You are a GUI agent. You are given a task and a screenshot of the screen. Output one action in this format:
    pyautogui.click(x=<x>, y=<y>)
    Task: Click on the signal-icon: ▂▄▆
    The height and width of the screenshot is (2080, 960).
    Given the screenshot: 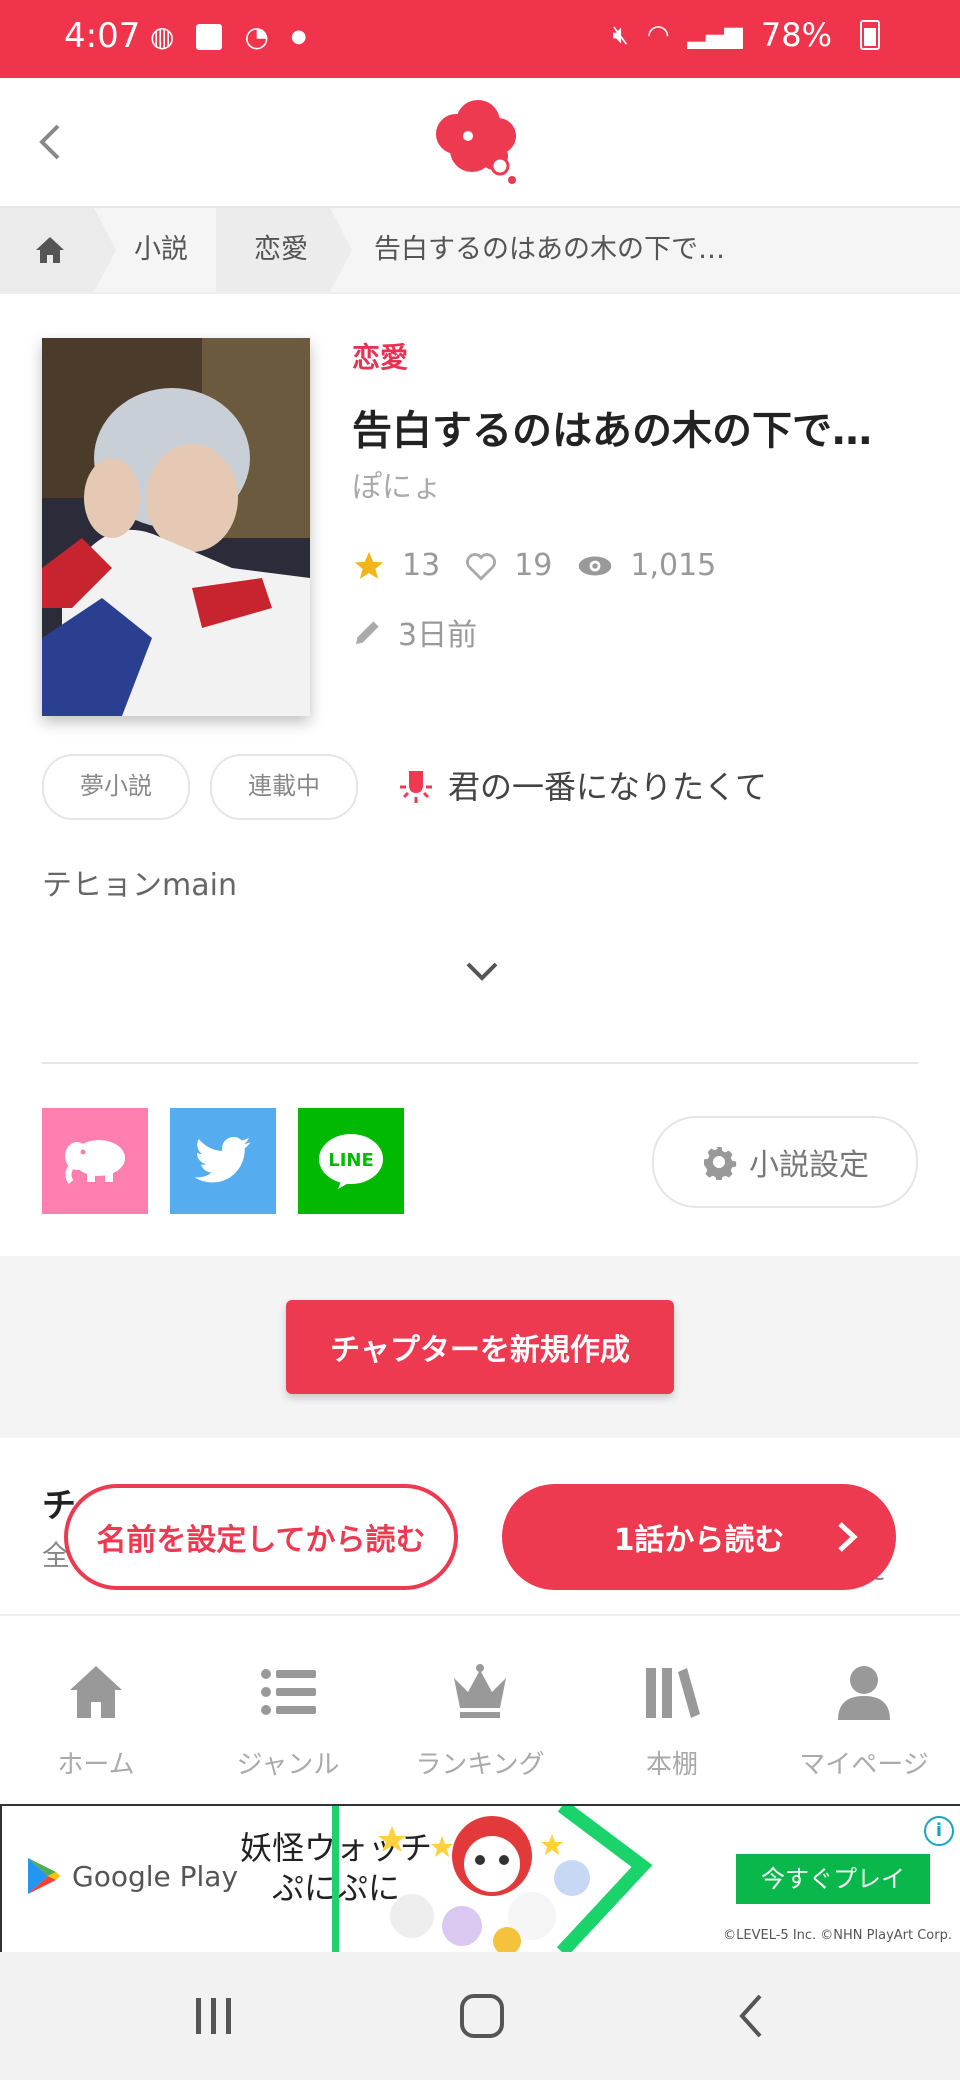 What is the action you would take?
    pyautogui.click(x=715, y=35)
    